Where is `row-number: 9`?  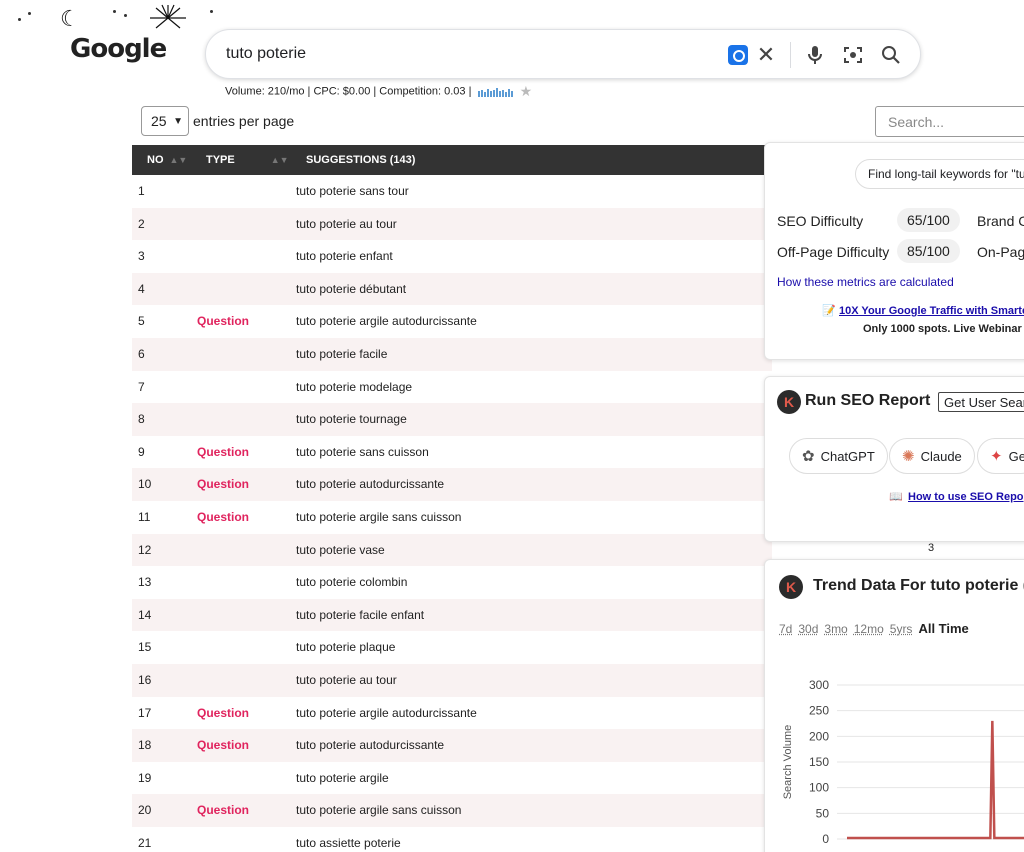
row-number: 9 is located at coordinates (141, 452).